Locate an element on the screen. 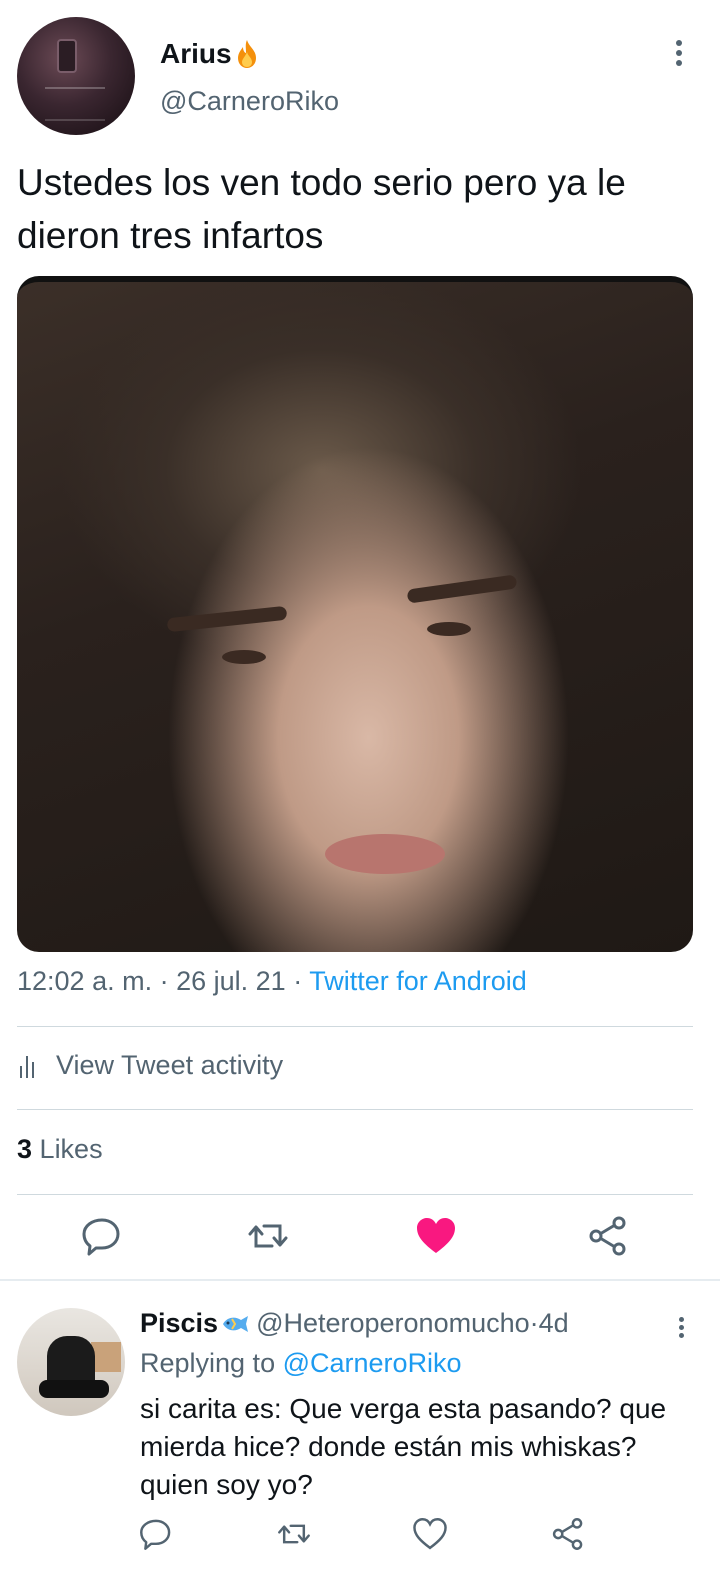 This screenshot has height=1590, width=720. author-name-row: Arius is located at coordinates (210, 54).